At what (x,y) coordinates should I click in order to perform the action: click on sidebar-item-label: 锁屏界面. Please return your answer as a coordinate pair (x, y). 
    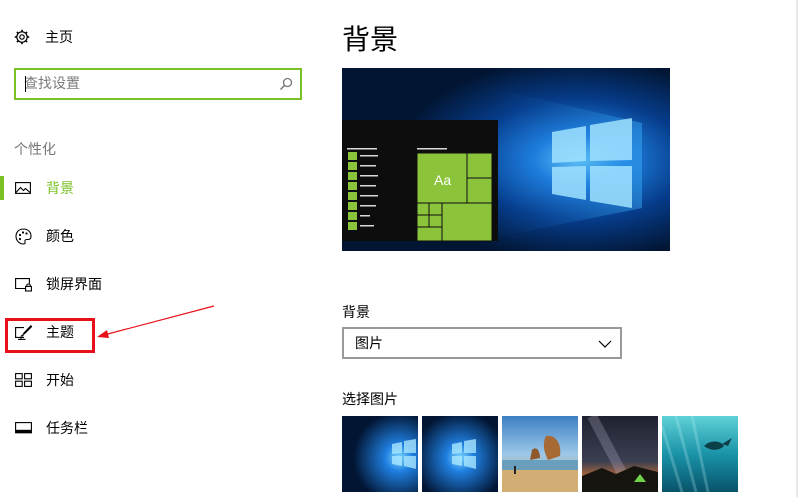
    Looking at the image, I should click on (74, 285).